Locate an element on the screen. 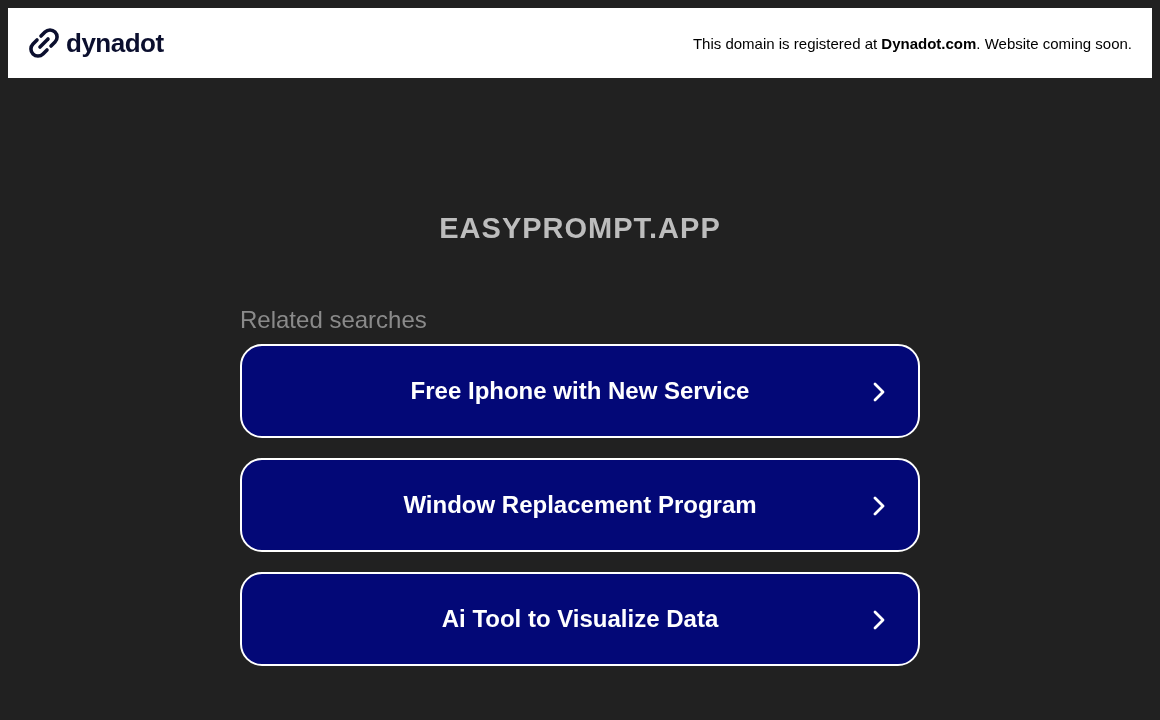 The width and height of the screenshot is (1160, 720). search-link-button: Ai Tool to Visualize Data is located at coordinates (580, 619).